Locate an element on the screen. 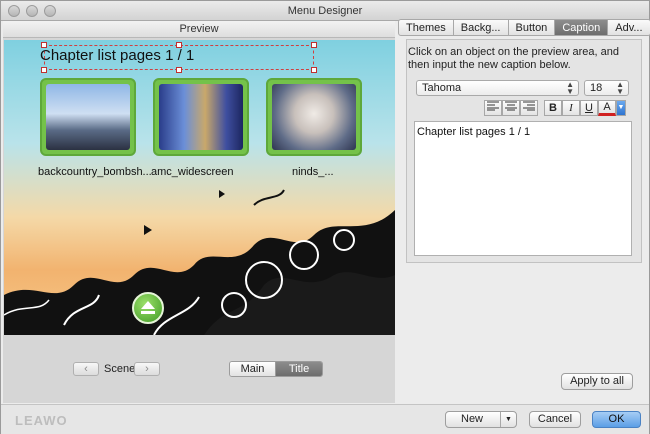  bold-button: B is located at coordinates (553, 108).